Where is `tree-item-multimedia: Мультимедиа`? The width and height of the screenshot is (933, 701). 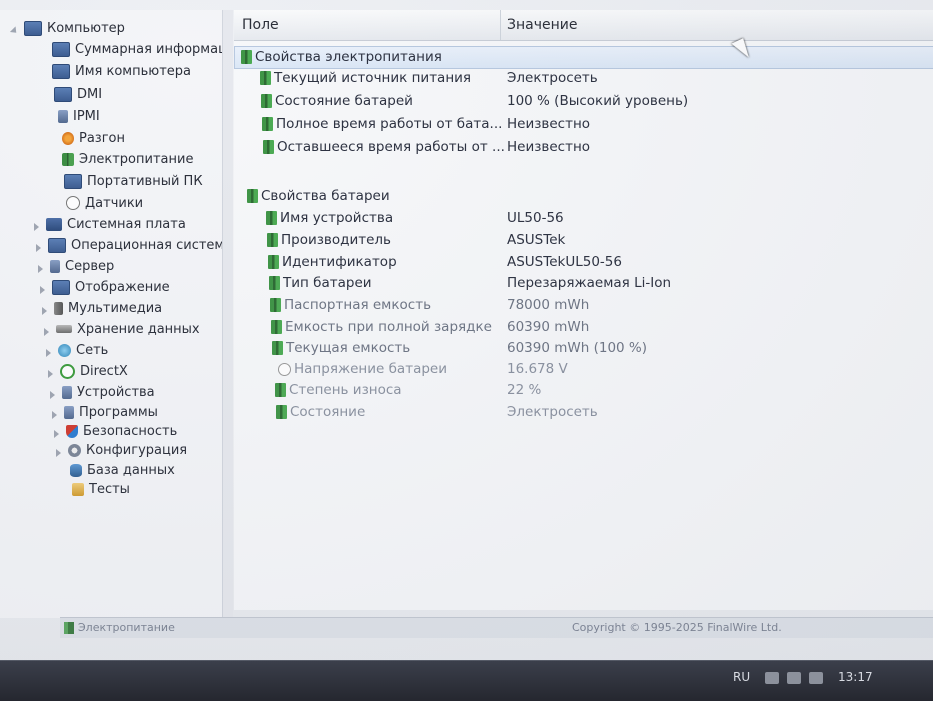 tree-item-multimedia: Мультимедиа is located at coordinates (108, 308).